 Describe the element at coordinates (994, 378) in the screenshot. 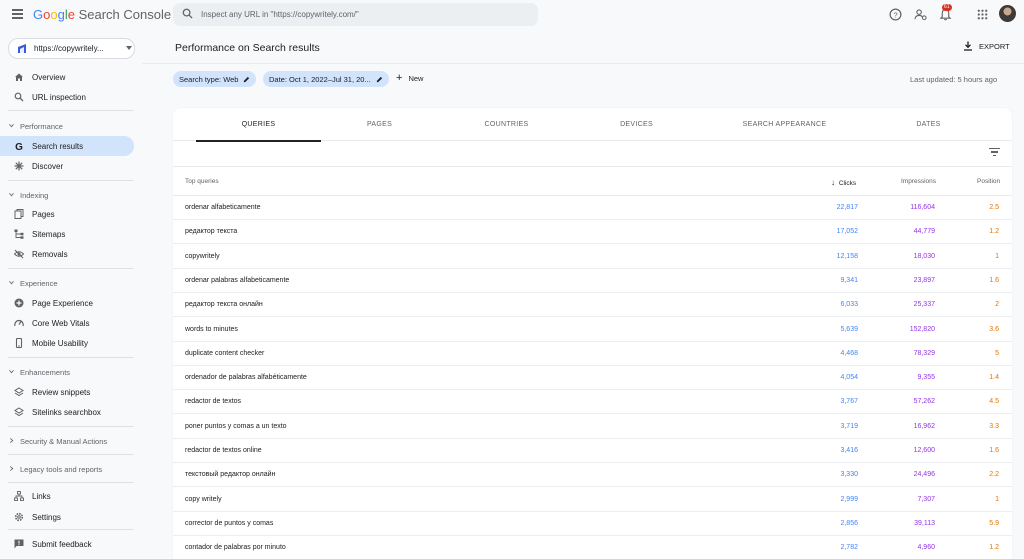

I see `position-cell: 1.4` at that location.